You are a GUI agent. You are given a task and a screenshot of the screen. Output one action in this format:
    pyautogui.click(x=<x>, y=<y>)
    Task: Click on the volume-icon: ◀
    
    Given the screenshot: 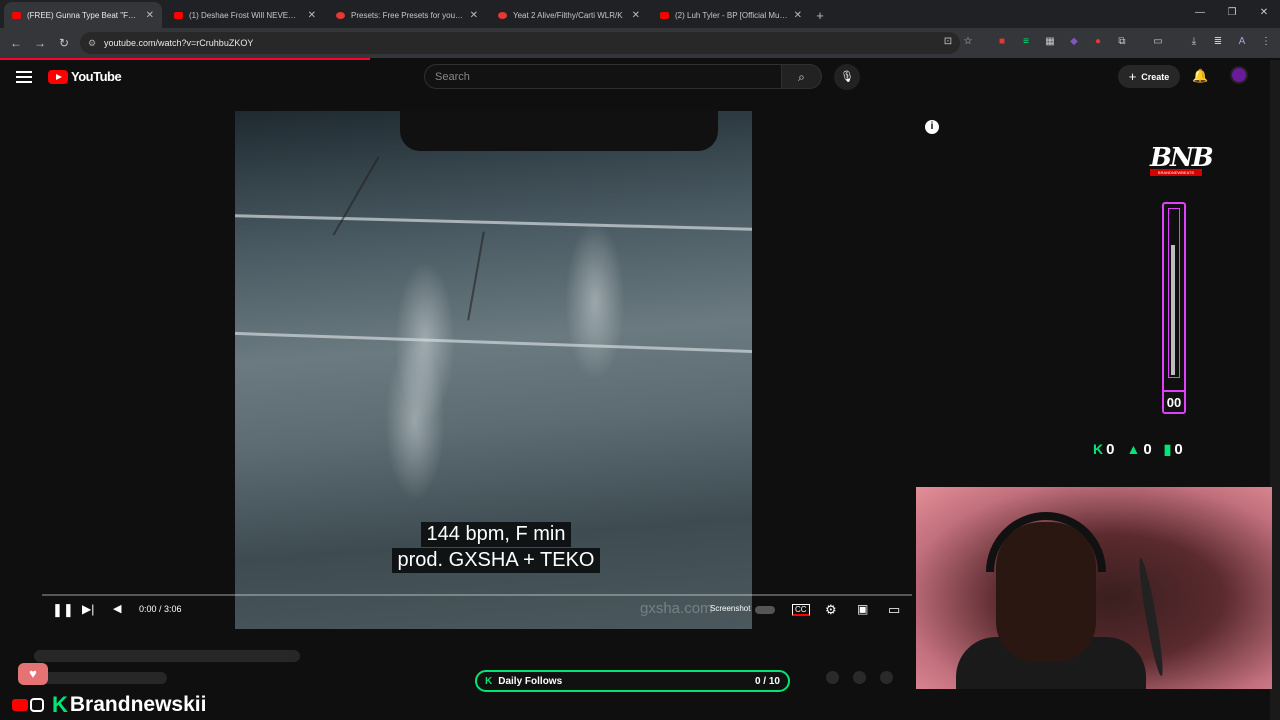 What is the action you would take?
    pyautogui.click(x=117, y=608)
    